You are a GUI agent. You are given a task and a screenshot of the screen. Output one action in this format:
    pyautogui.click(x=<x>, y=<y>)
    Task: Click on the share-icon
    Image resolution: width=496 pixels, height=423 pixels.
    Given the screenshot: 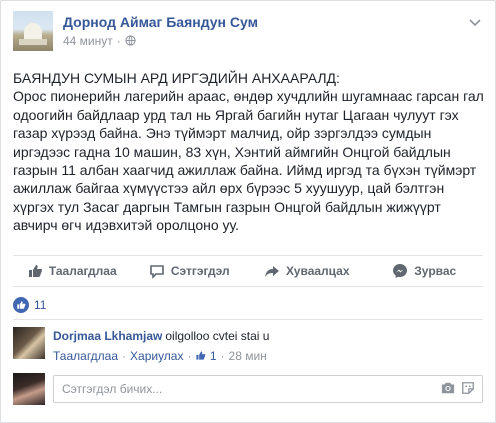 What is the action you would take?
    pyautogui.click(x=271, y=271)
    